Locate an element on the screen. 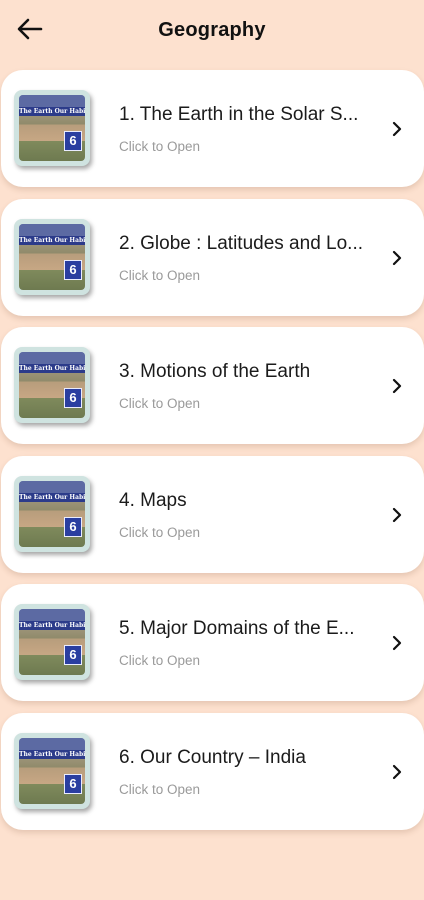 The height and width of the screenshot is (900, 424). chapter-title: 3. Motions of the Earth is located at coordinates (215, 371).